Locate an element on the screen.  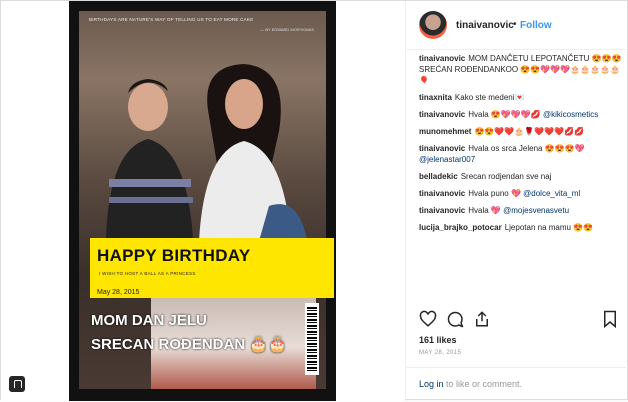
comment-text: Hvala 💖 is located at coordinates (486, 210).